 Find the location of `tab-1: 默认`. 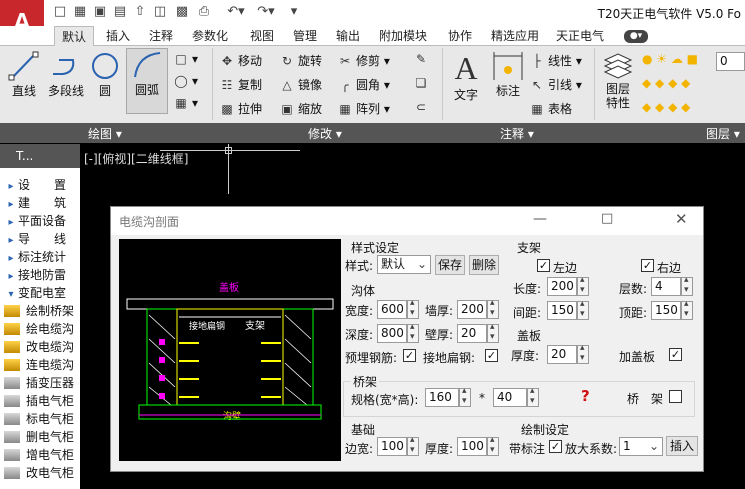

tab-1: 默认 is located at coordinates (74, 36).